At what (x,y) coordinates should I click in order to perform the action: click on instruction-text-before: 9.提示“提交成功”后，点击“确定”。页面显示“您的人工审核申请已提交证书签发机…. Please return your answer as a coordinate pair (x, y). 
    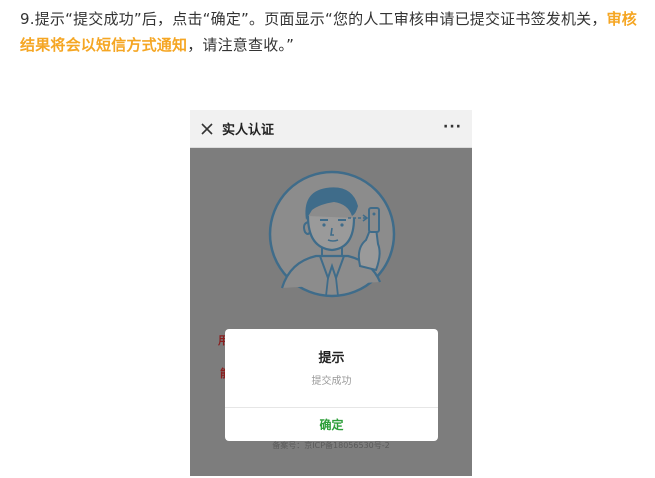
    Looking at the image, I should click on (313, 19).